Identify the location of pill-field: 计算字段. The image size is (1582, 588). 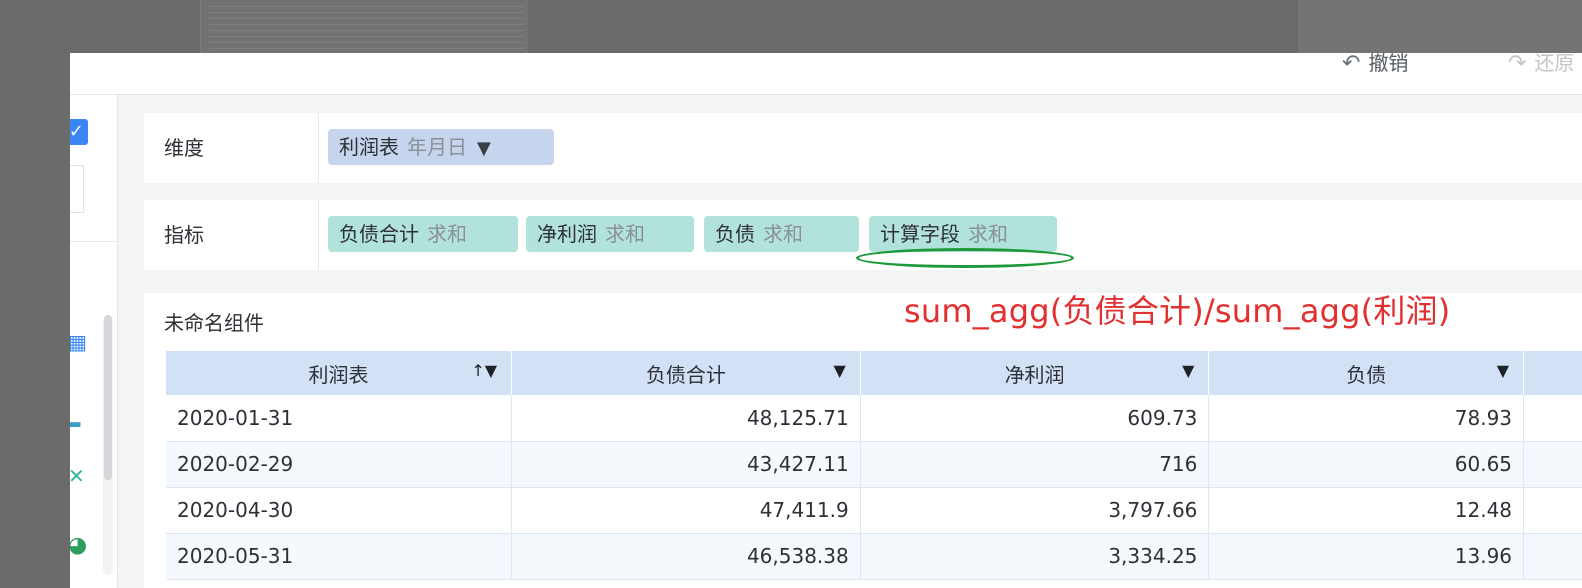
(920, 234).